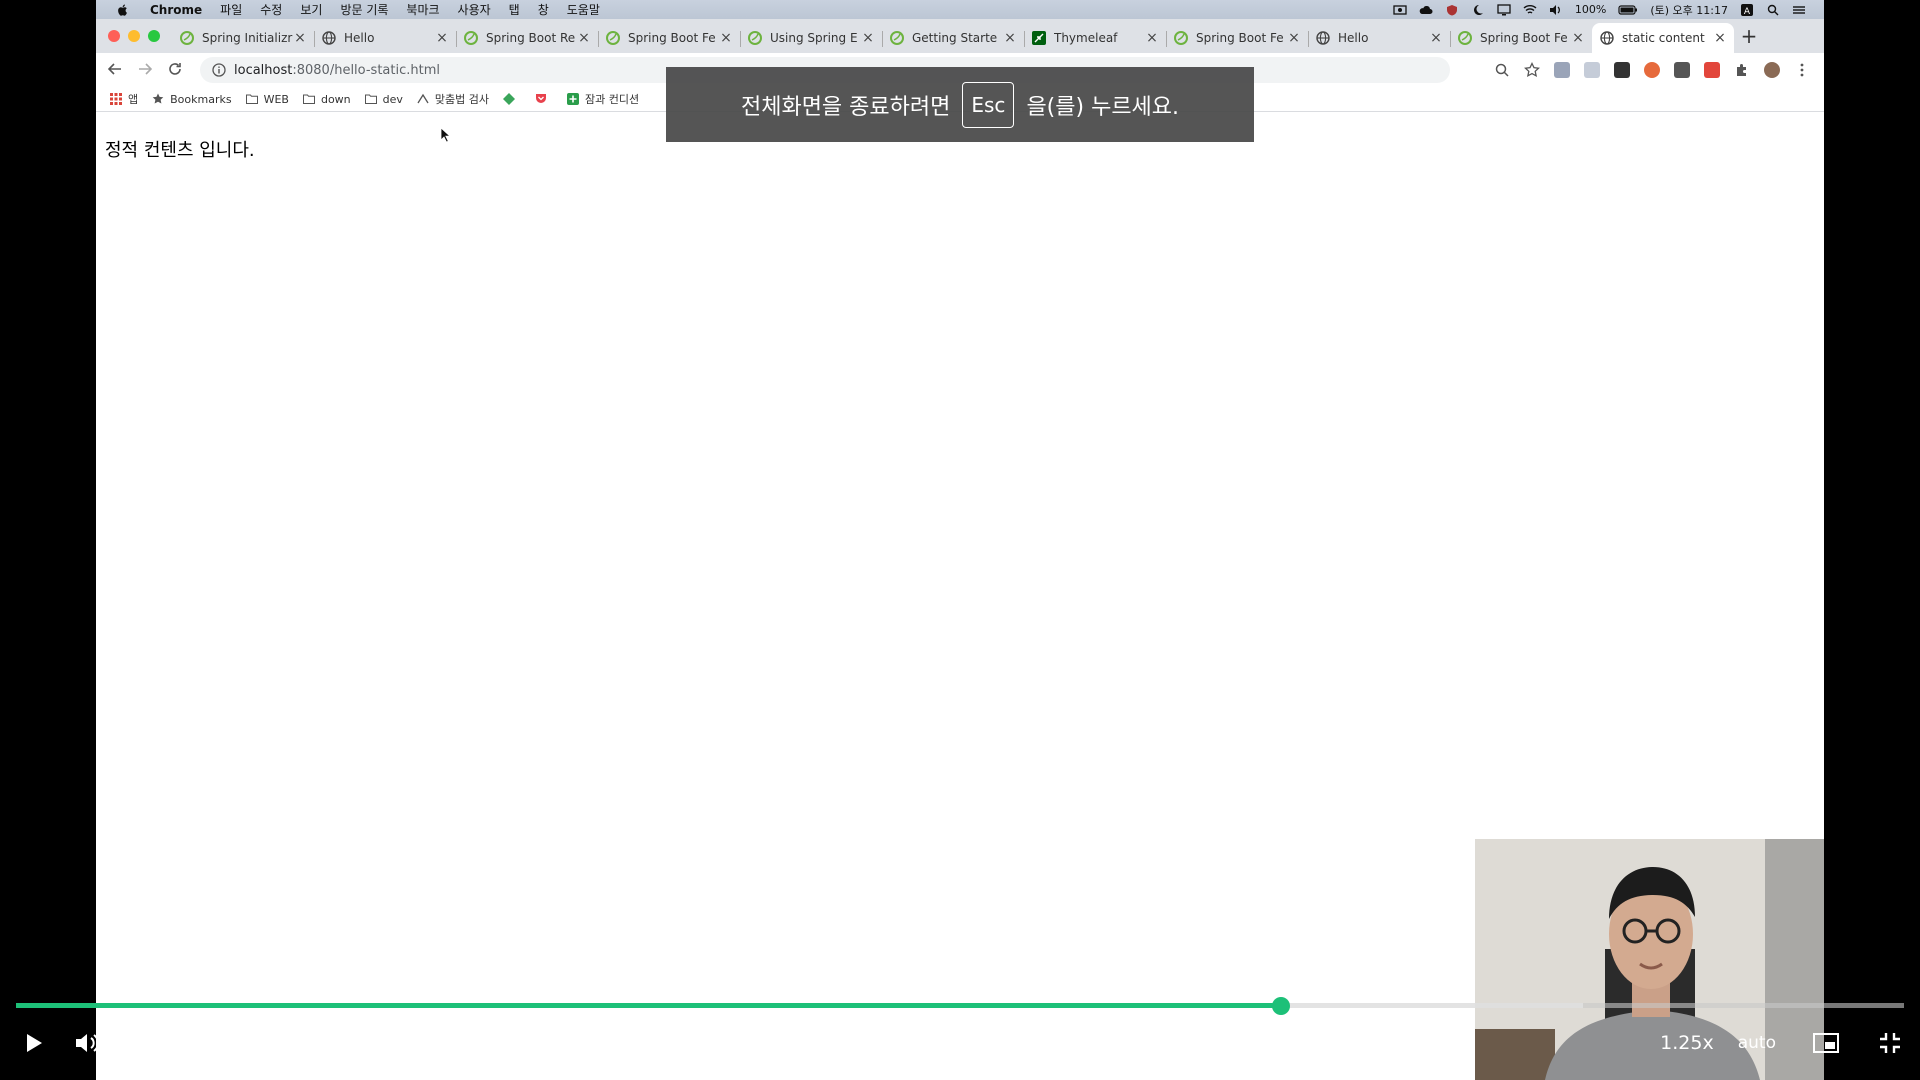 This screenshot has height=1080, width=1920. What do you see at coordinates (953, 38) in the screenshot?
I see `tab: Getting Starte ×` at bounding box center [953, 38].